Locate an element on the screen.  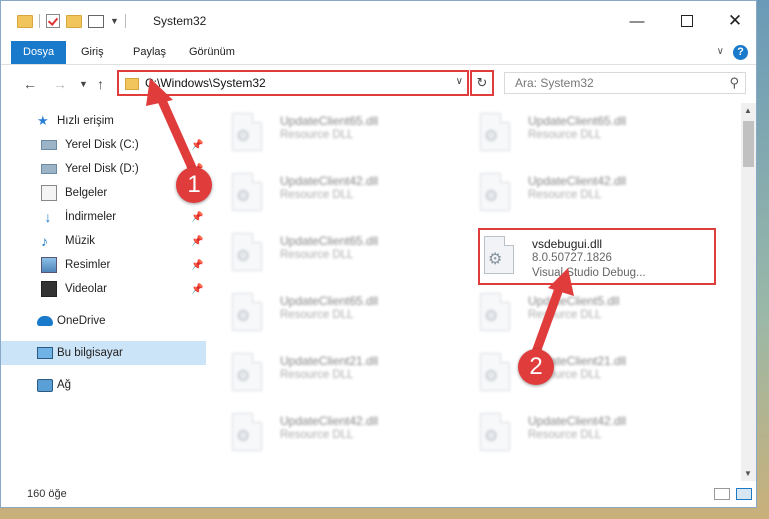
star-icon: ★ is located at coordinates (43, 120).